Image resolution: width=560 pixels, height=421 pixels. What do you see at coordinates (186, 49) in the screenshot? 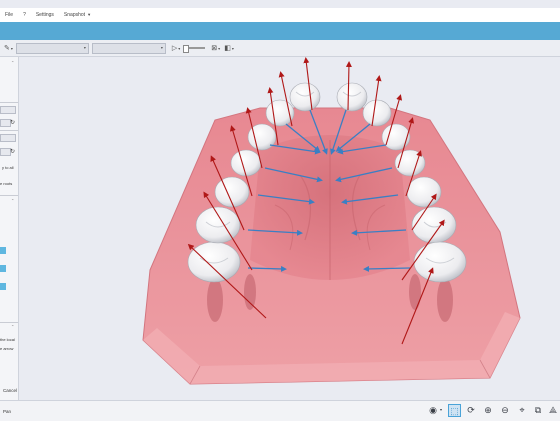
I see `slider-knob` at bounding box center [186, 49].